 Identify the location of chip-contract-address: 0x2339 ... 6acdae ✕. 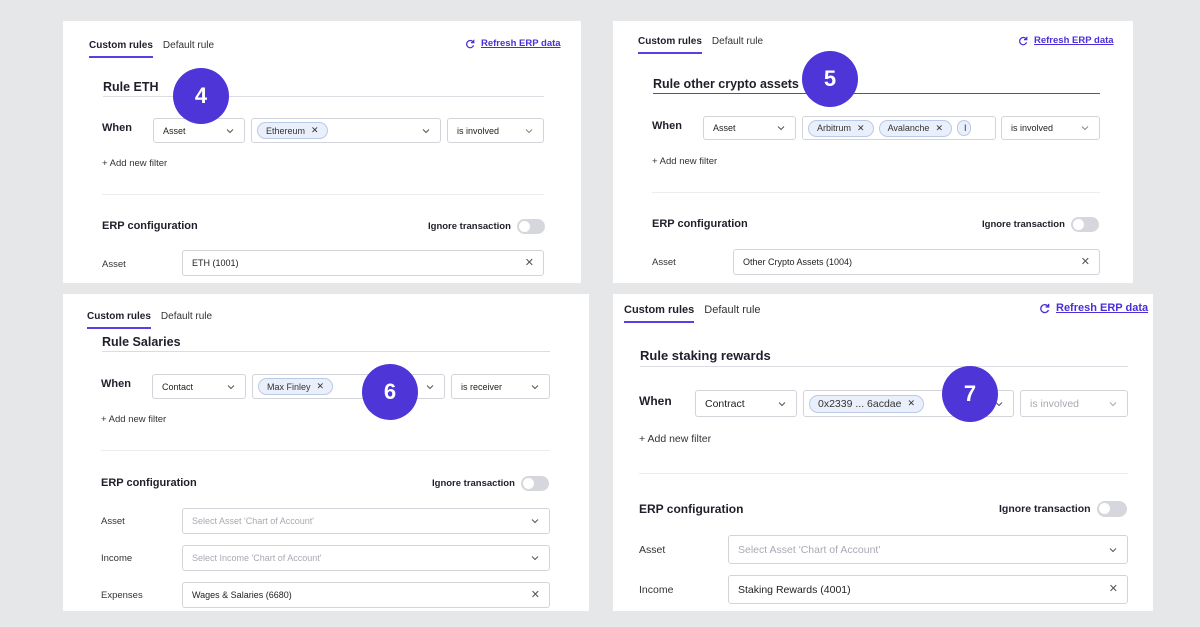
(867, 403).